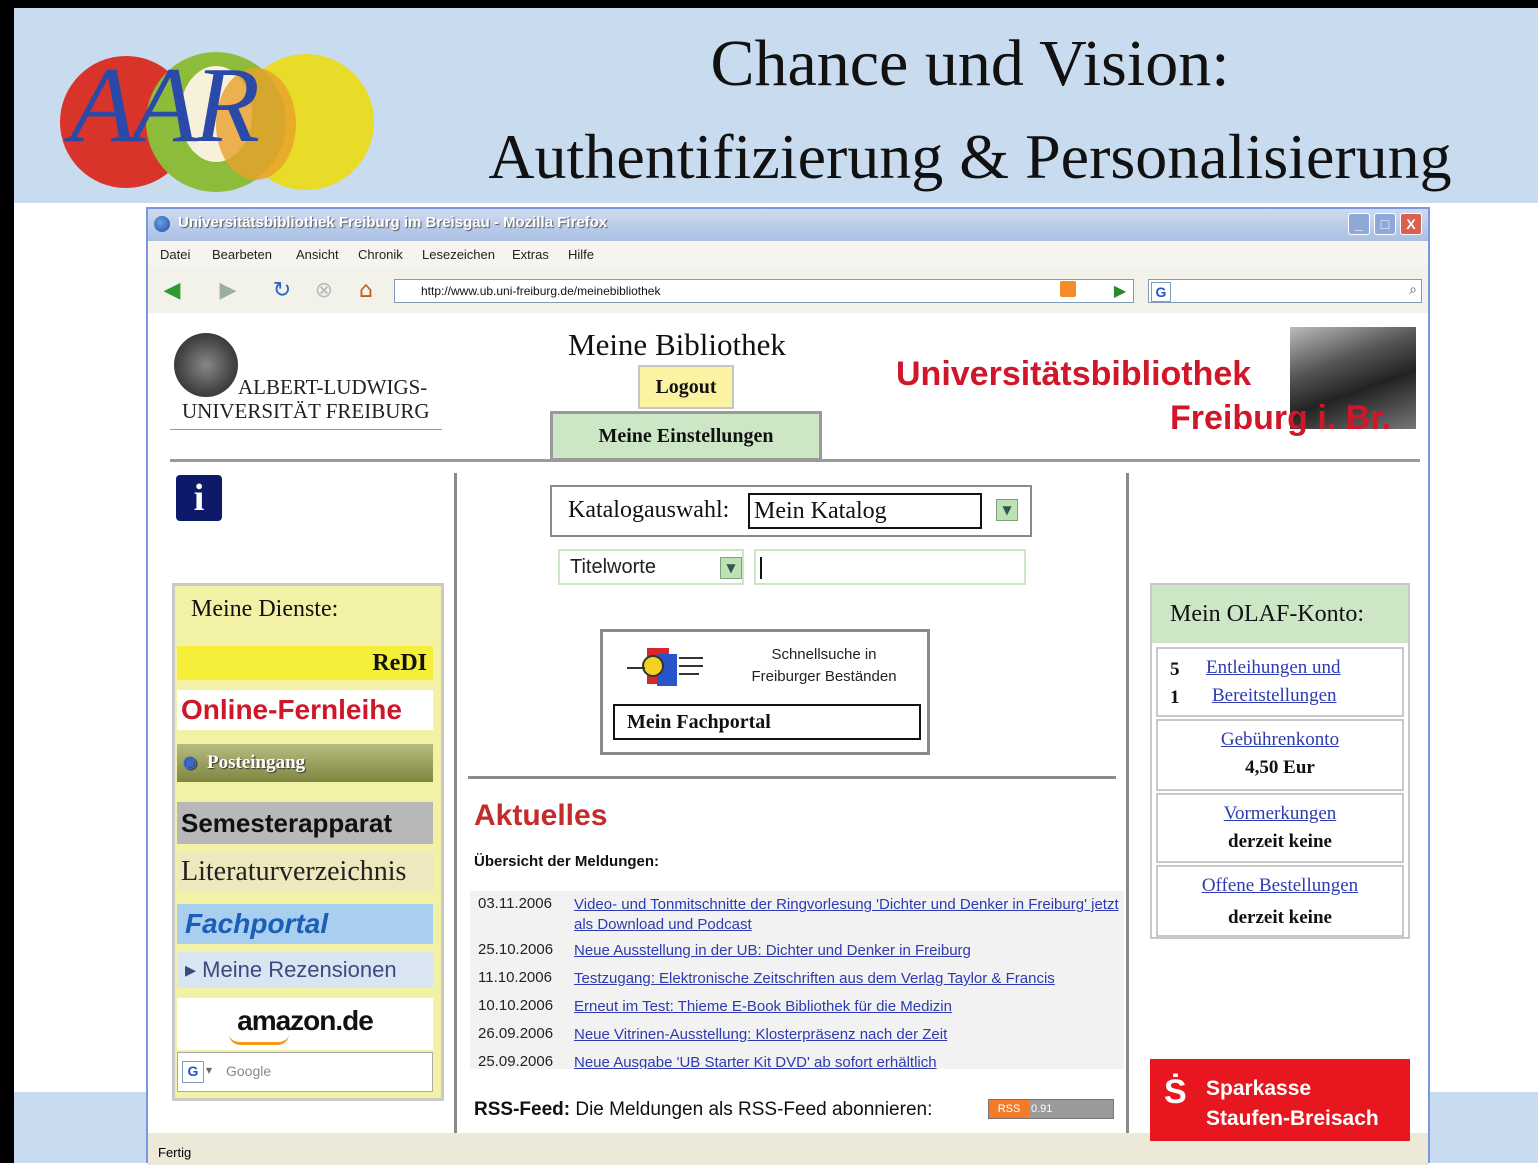 The height and width of the screenshot is (1165, 1538). I want to click on service-posteingang: ◉ Posteingang, so click(305, 763).